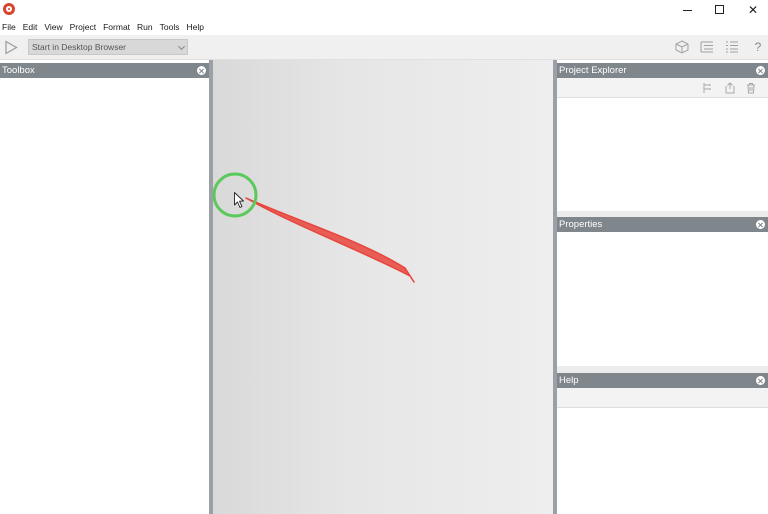 The width and height of the screenshot is (768, 514). What do you see at coordinates (730, 88) in the screenshot?
I see `export-icon` at bounding box center [730, 88].